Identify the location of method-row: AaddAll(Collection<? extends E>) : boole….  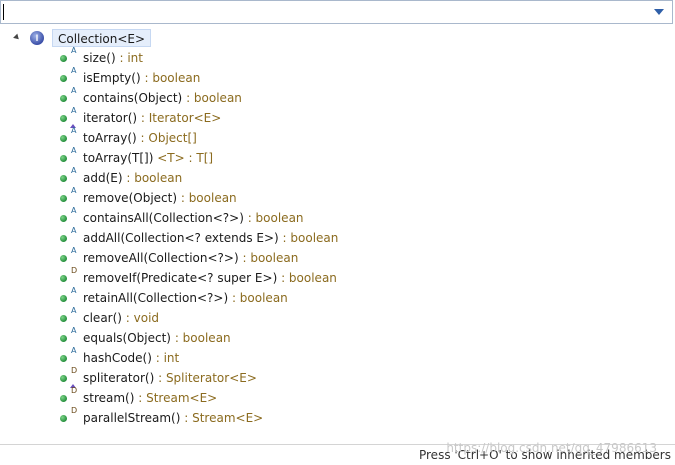
(337, 237).